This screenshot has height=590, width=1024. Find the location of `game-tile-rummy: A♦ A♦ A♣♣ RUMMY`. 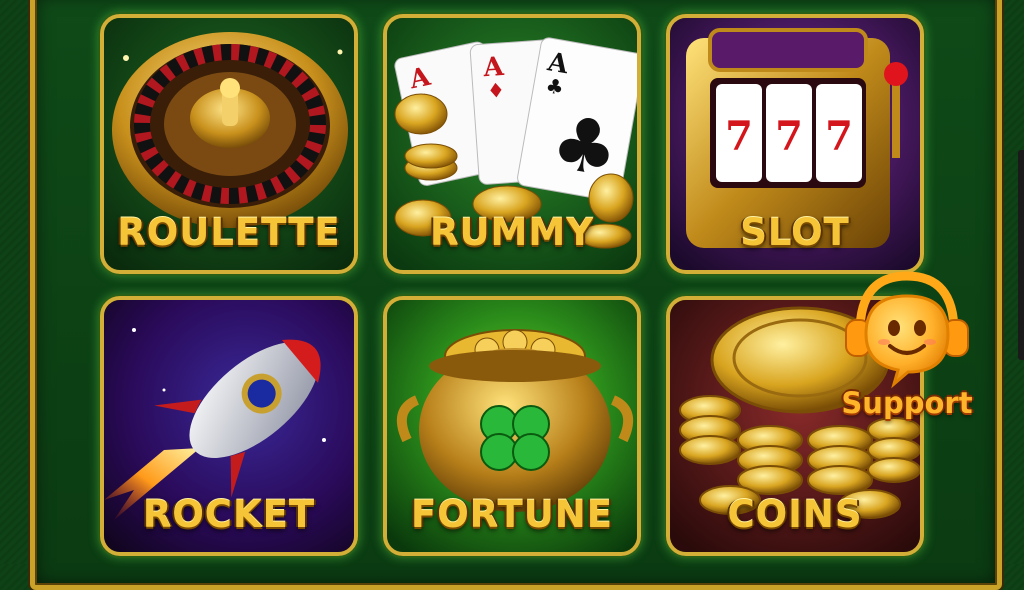

game-tile-rummy: A♦ A♦ A♣♣ RUMMY is located at coordinates (512, 144).